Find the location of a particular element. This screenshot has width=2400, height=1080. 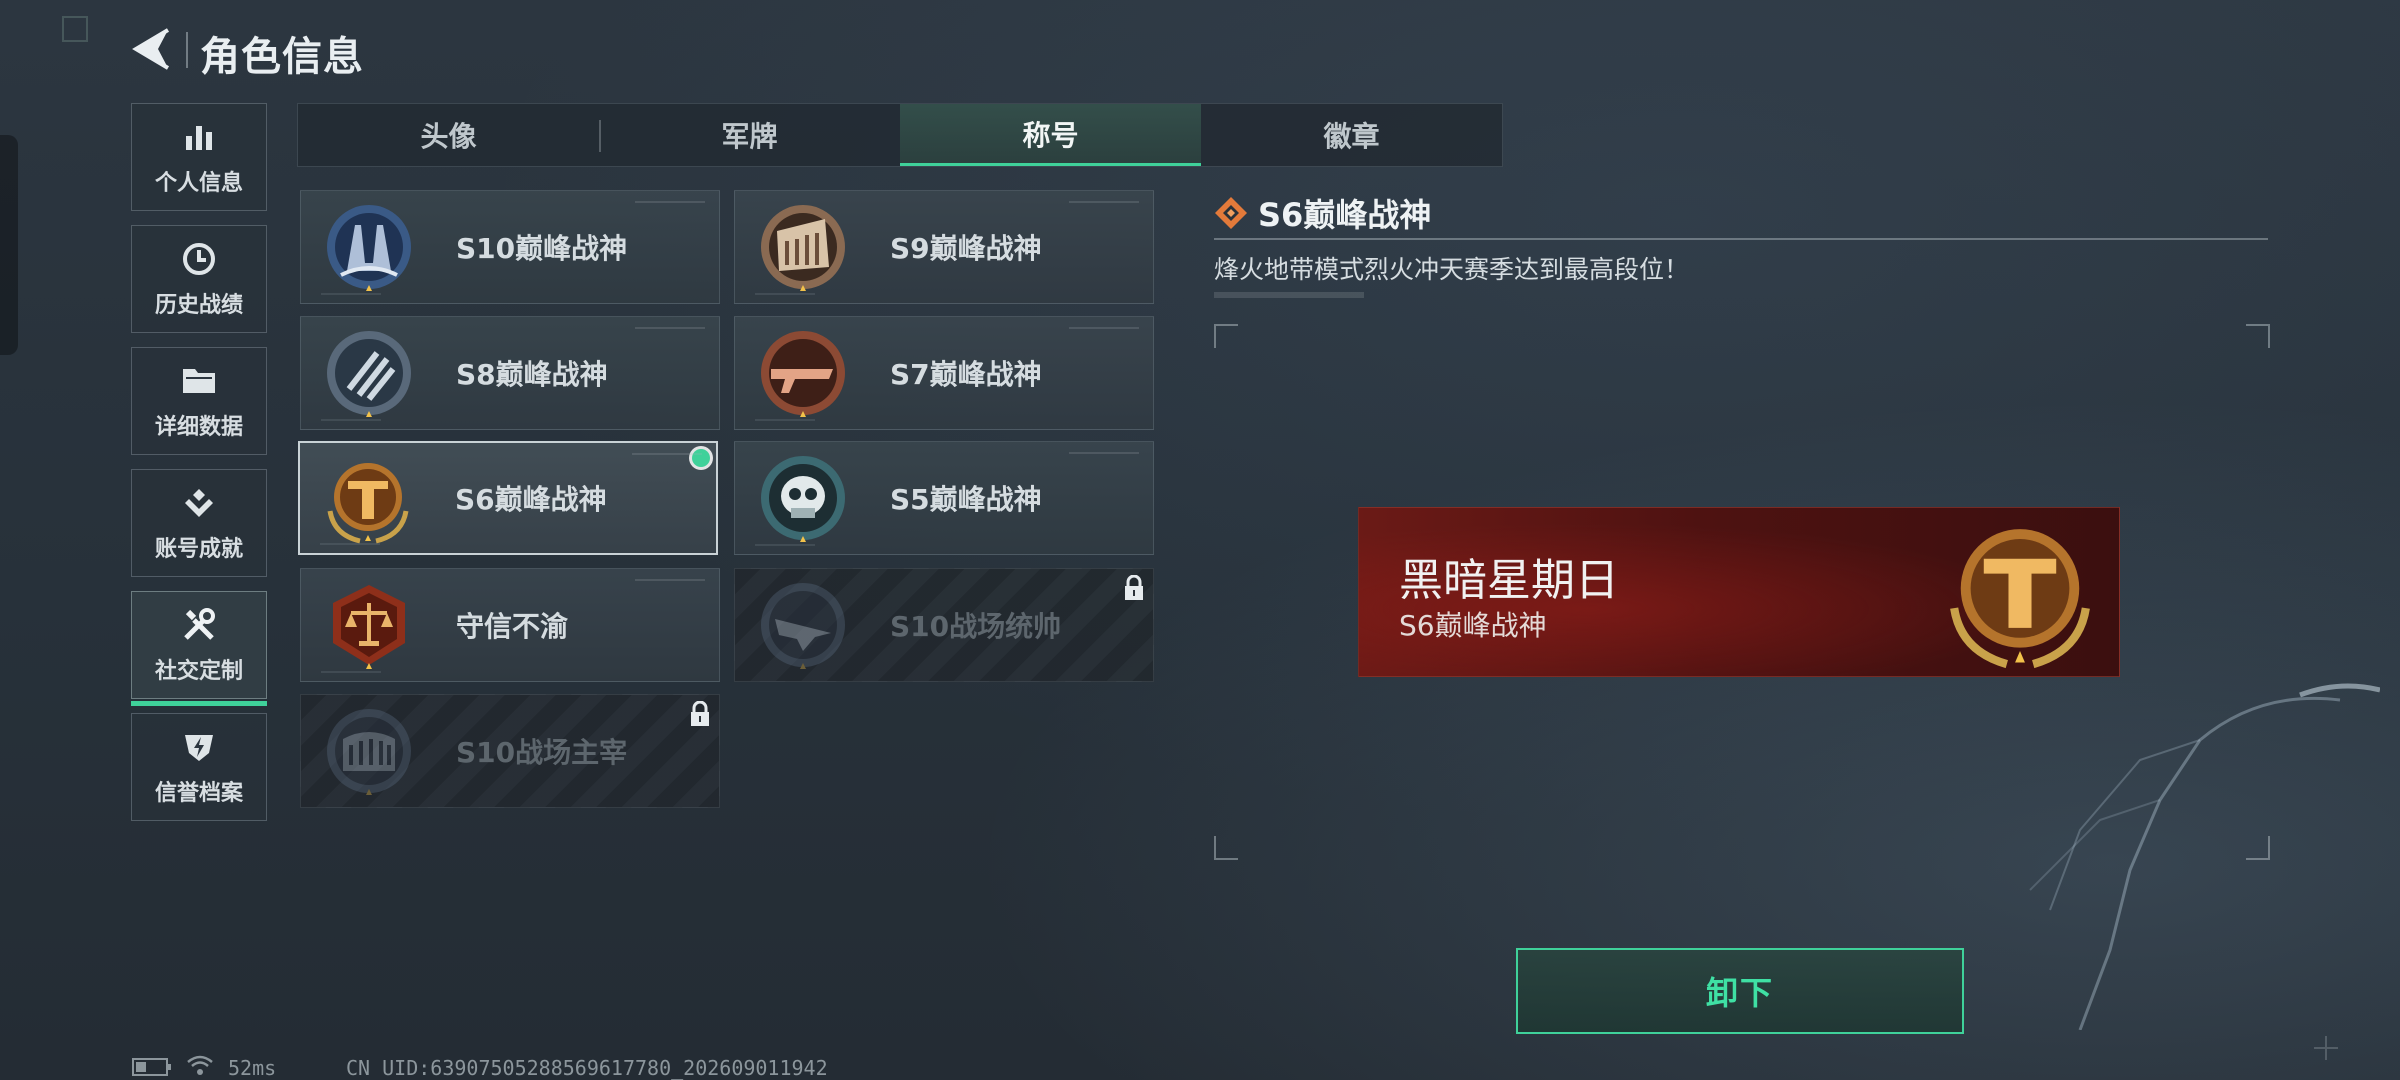

preview-title: S6巅峰战神 is located at coordinates (1473, 625).